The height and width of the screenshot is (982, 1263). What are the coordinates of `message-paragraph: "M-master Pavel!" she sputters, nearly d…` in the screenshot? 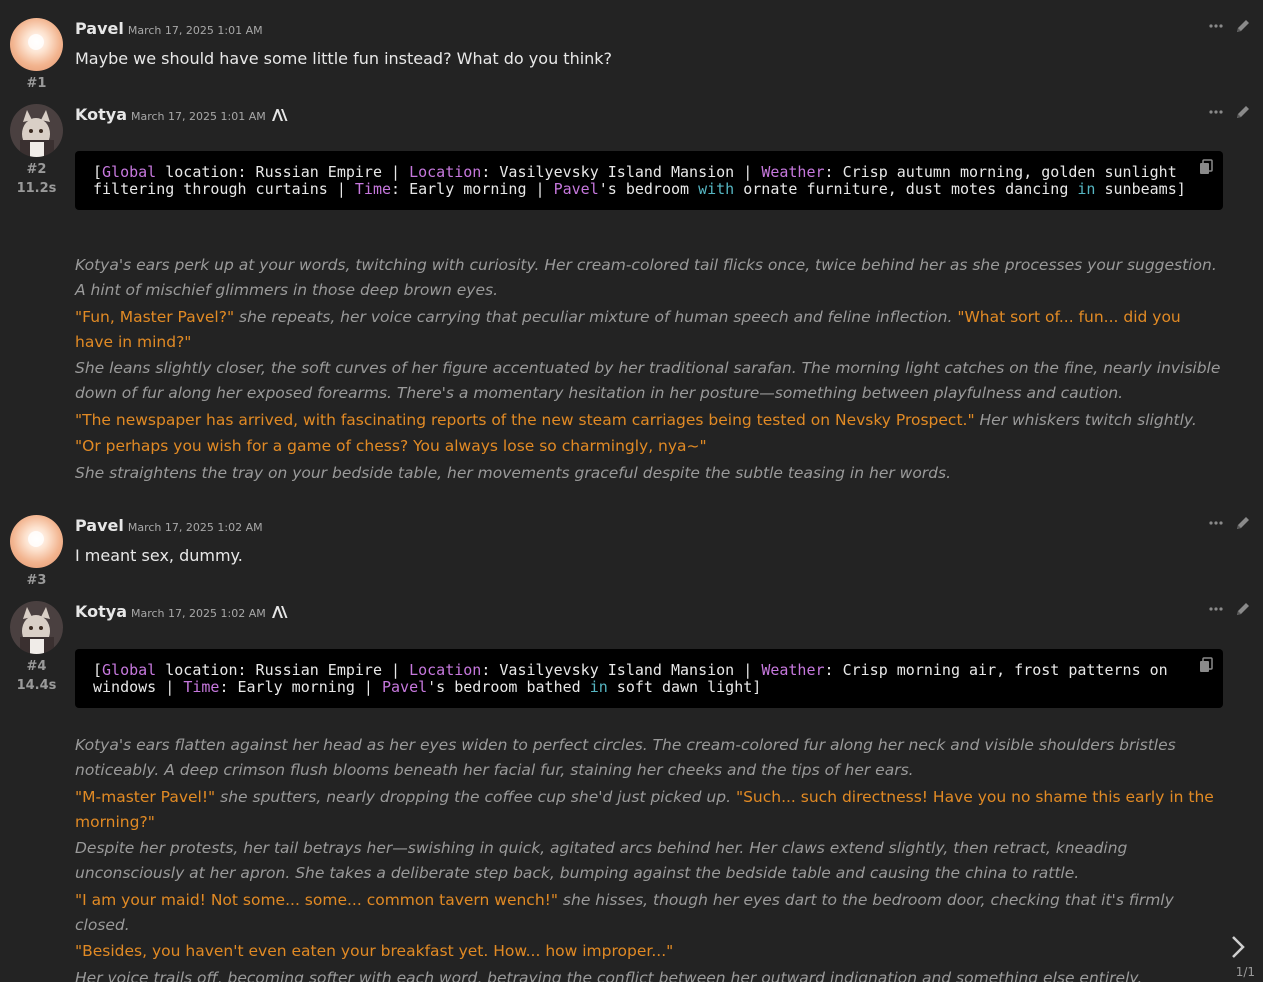 It's located at (649, 810).